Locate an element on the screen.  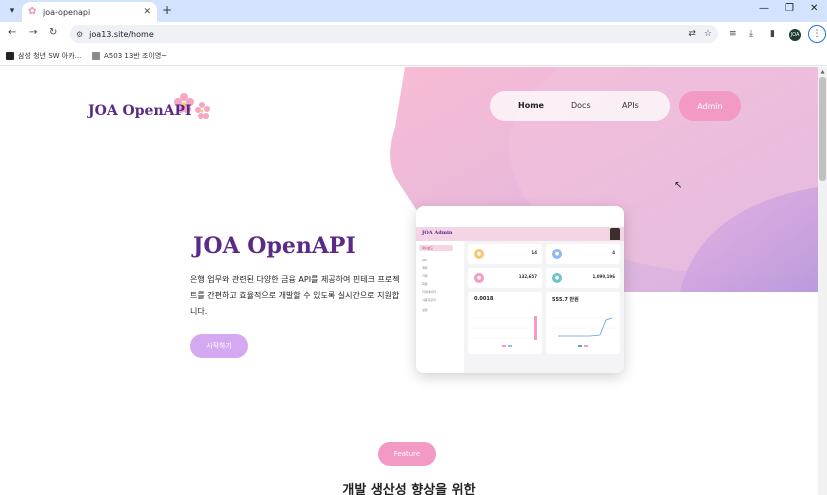
bookmark-favicon-icon is located at coordinates (10, 56).